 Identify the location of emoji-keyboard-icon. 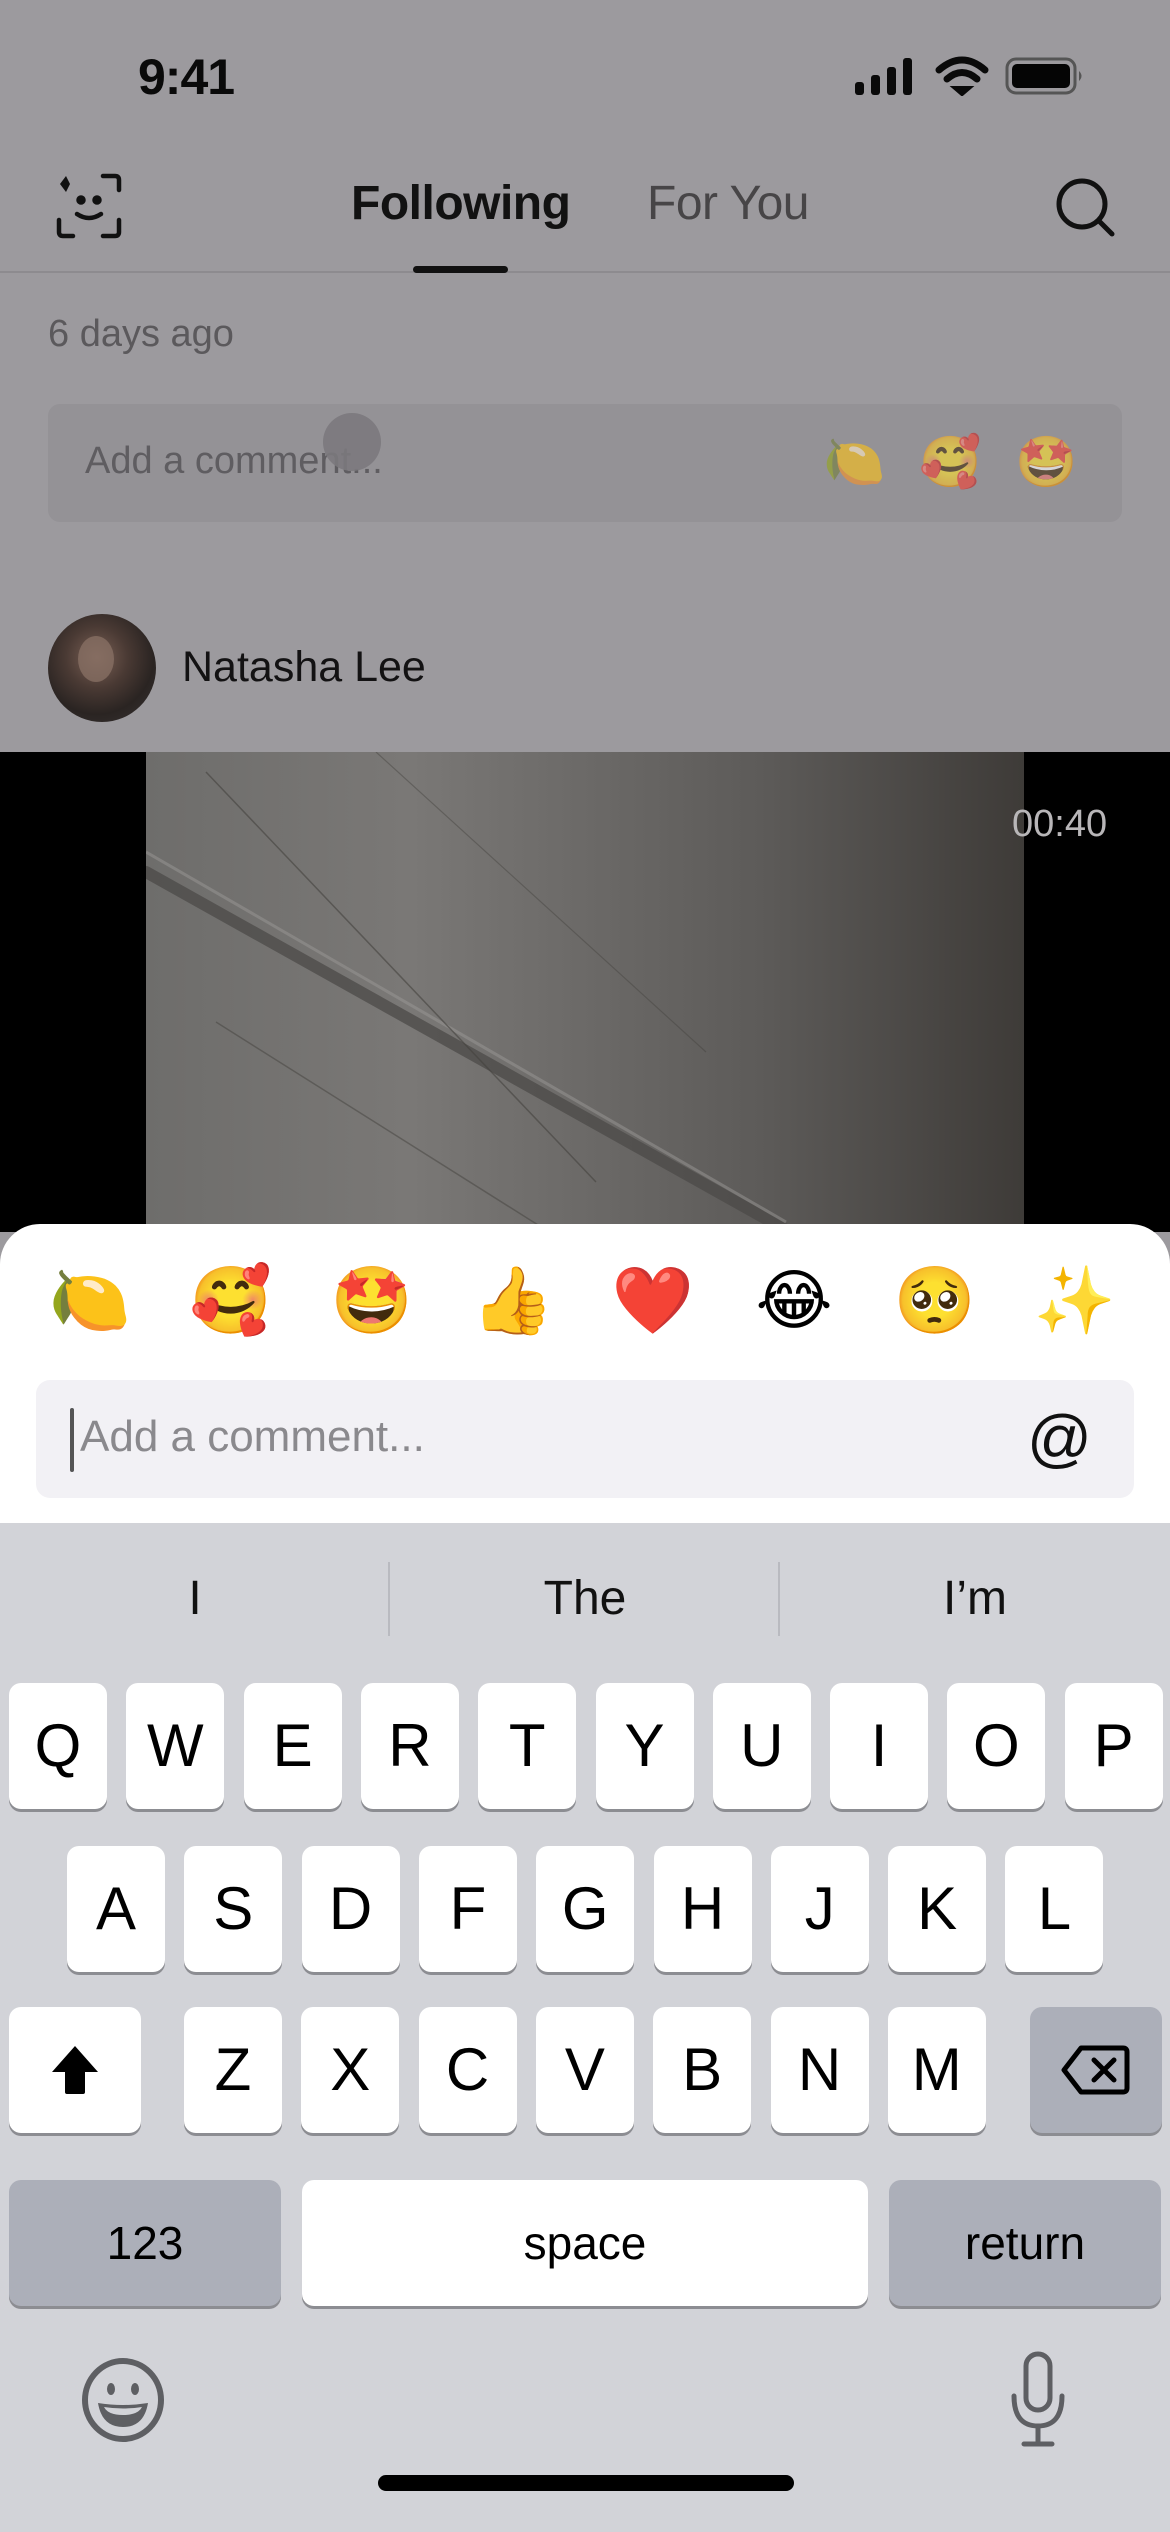
(123, 2400).